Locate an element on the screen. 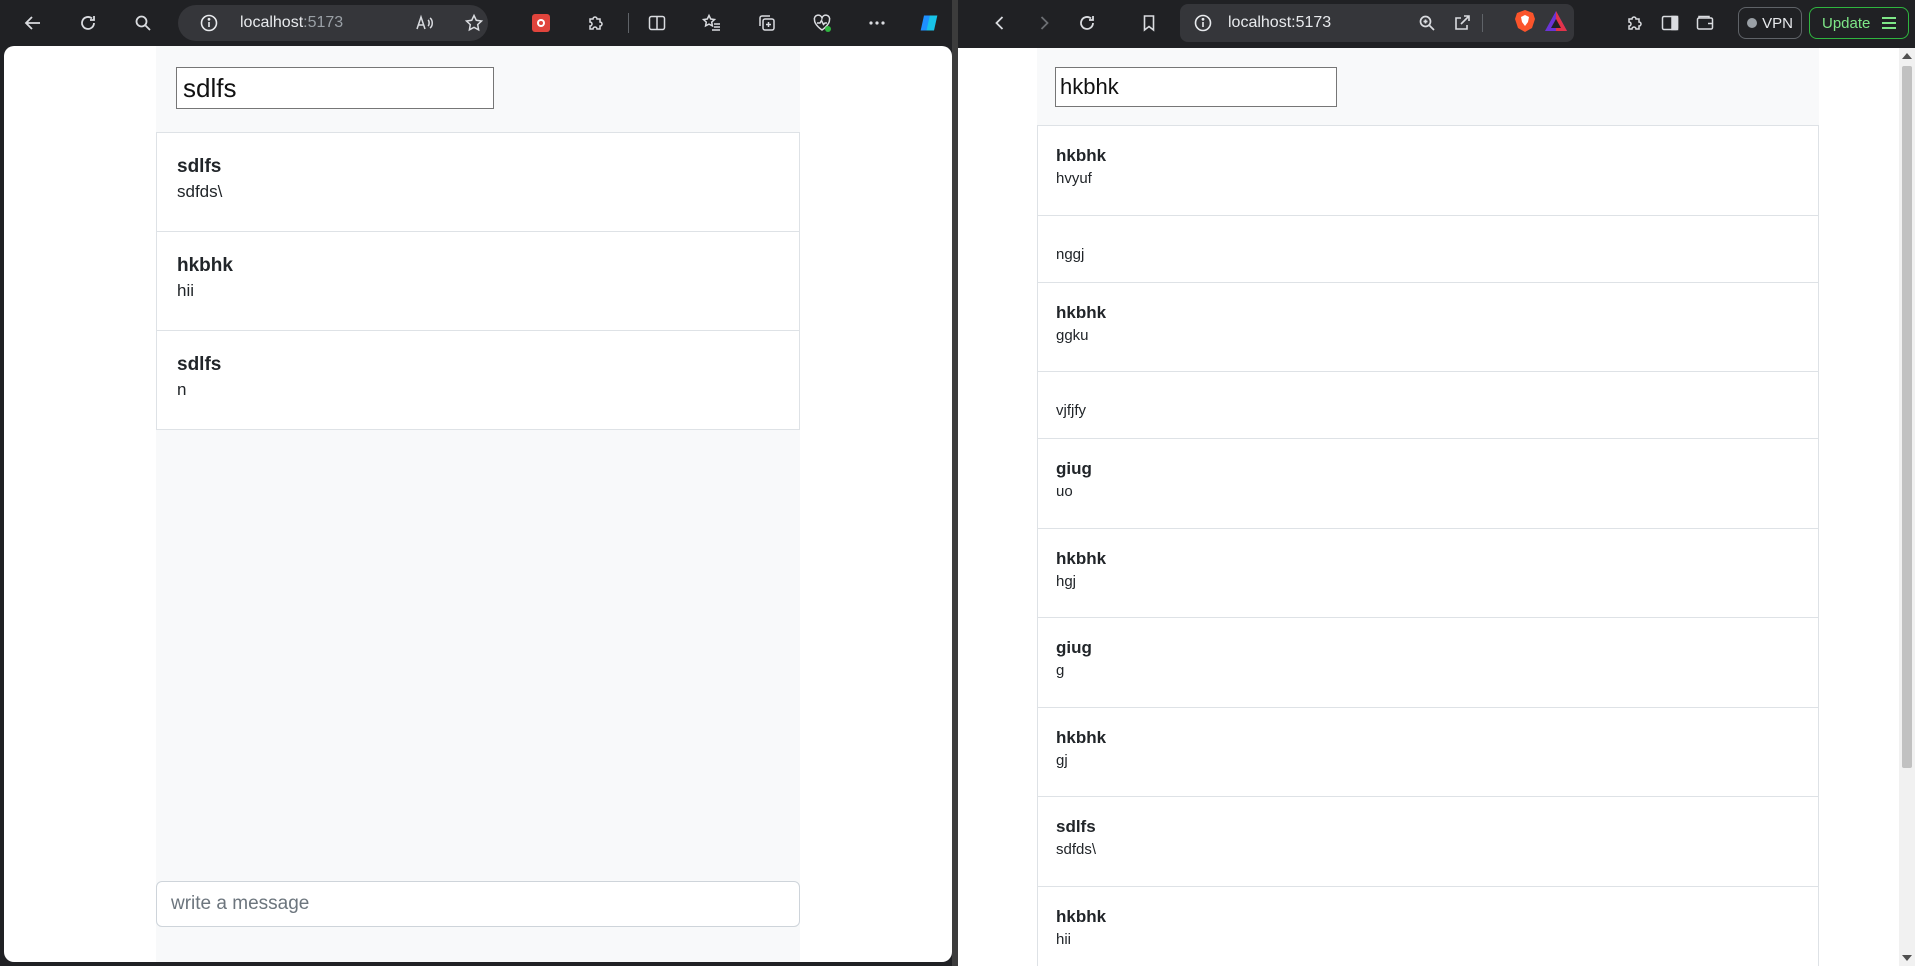 This screenshot has width=1915, height=966. bookmark-icon is located at coordinates (1149, 23).